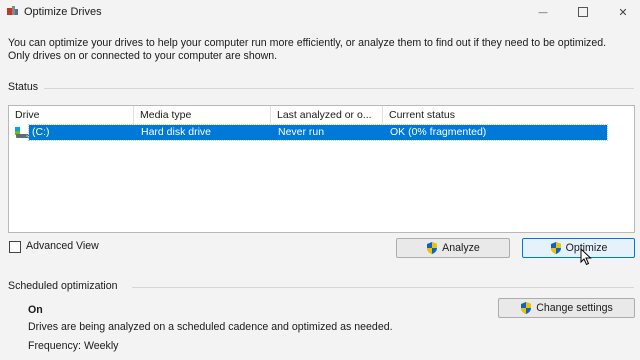  I want to click on column-header-media-type: Media type, so click(202, 115).